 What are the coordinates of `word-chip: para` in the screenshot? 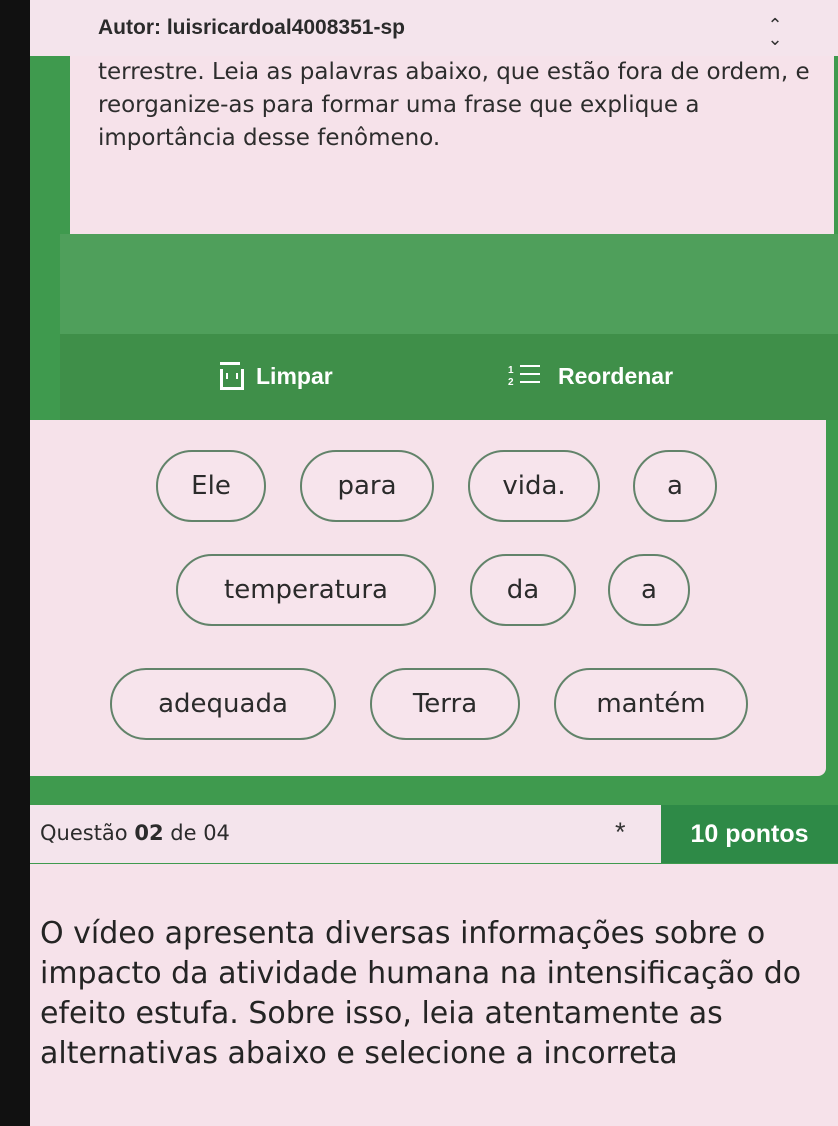 It's located at (367, 486).